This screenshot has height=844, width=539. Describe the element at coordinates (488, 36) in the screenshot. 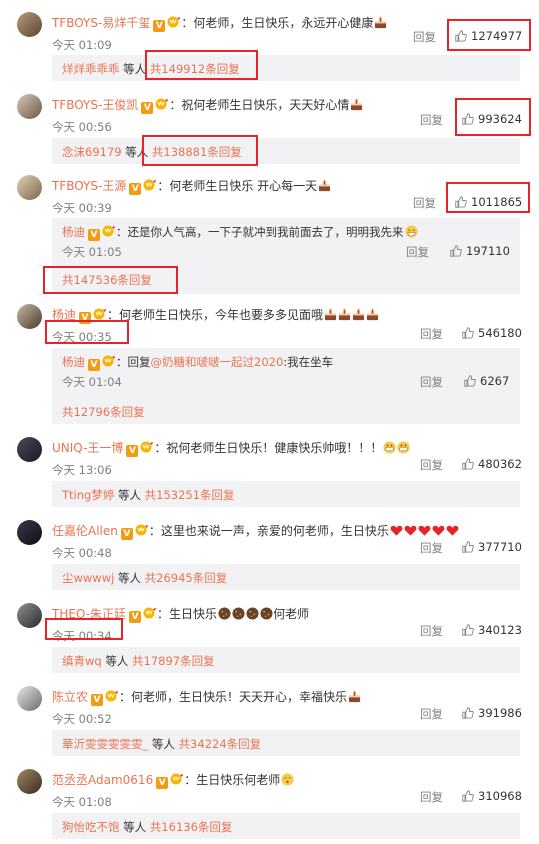

I see `like-button: 1274977` at that location.